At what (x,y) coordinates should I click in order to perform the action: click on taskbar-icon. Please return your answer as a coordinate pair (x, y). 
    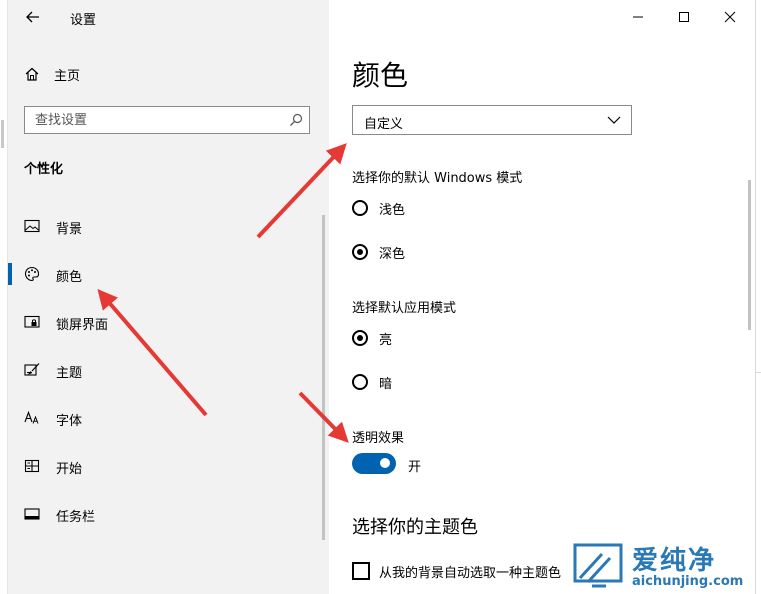
    Looking at the image, I should click on (32, 514).